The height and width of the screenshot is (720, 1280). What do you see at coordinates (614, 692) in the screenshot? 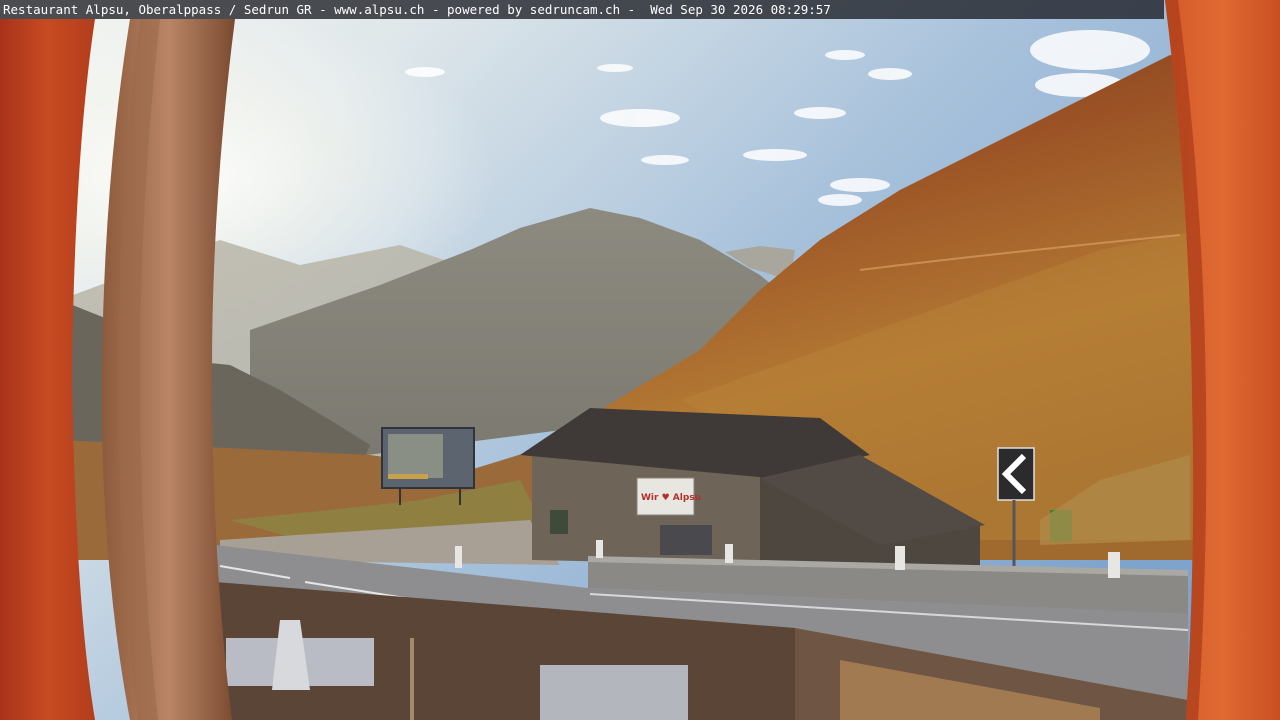
I see `terrace-table` at bounding box center [614, 692].